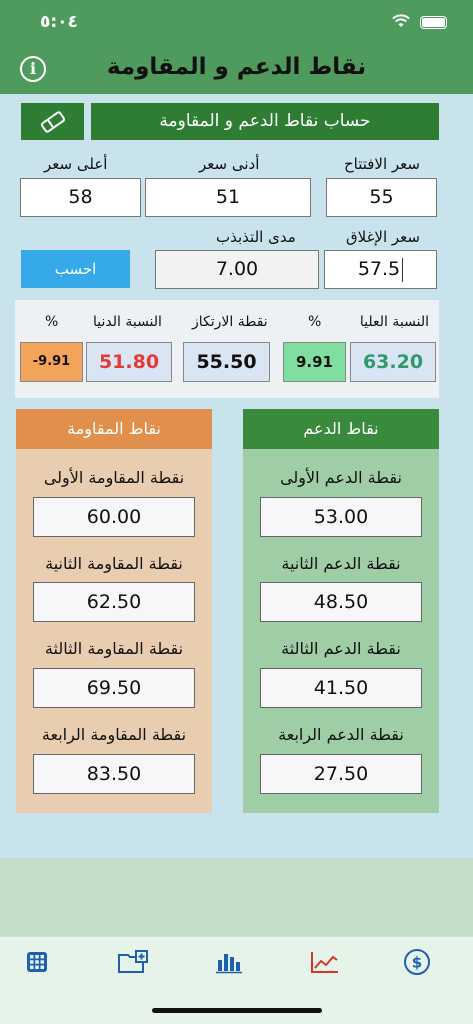  What do you see at coordinates (129, 362) in the screenshot?
I see `lower-ratio-value: 51.80` at bounding box center [129, 362].